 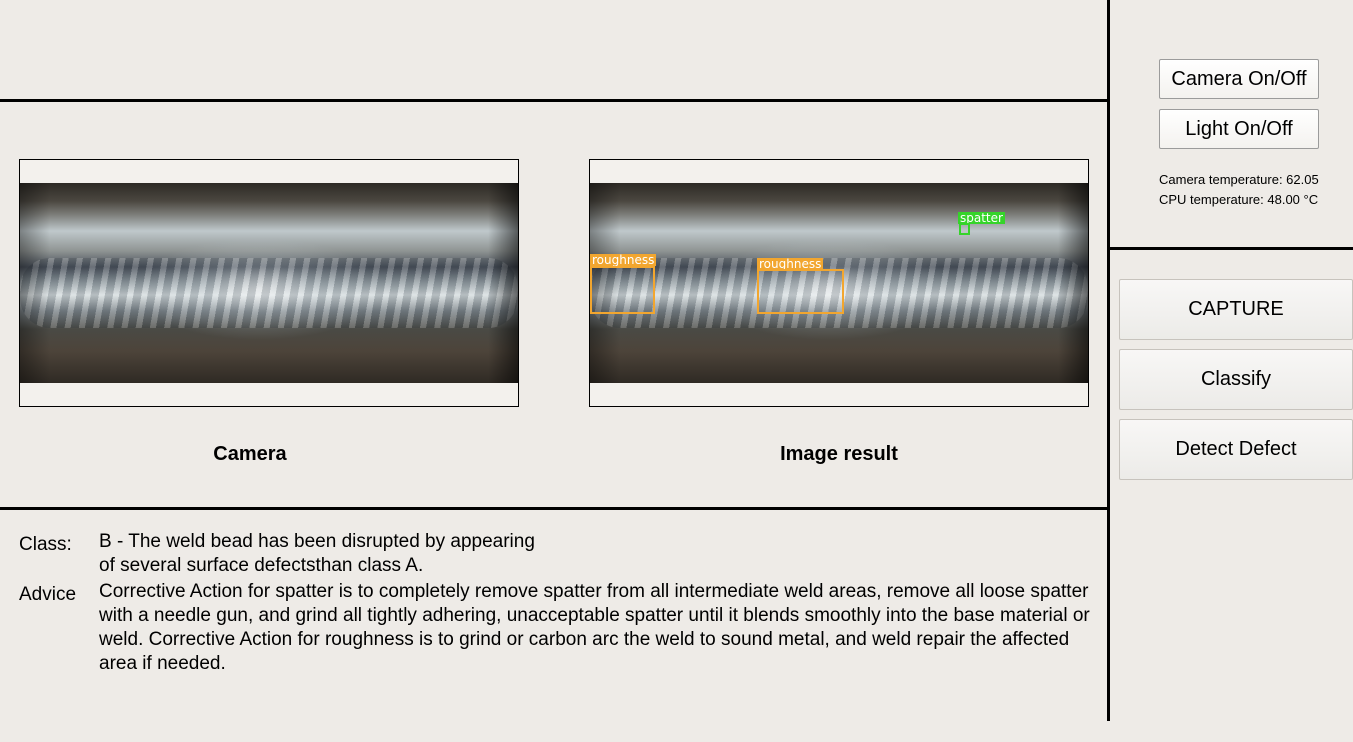 What do you see at coordinates (1108, 360) in the screenshot?
I see `sidebar-divider` at bounding box center [1108, 360].